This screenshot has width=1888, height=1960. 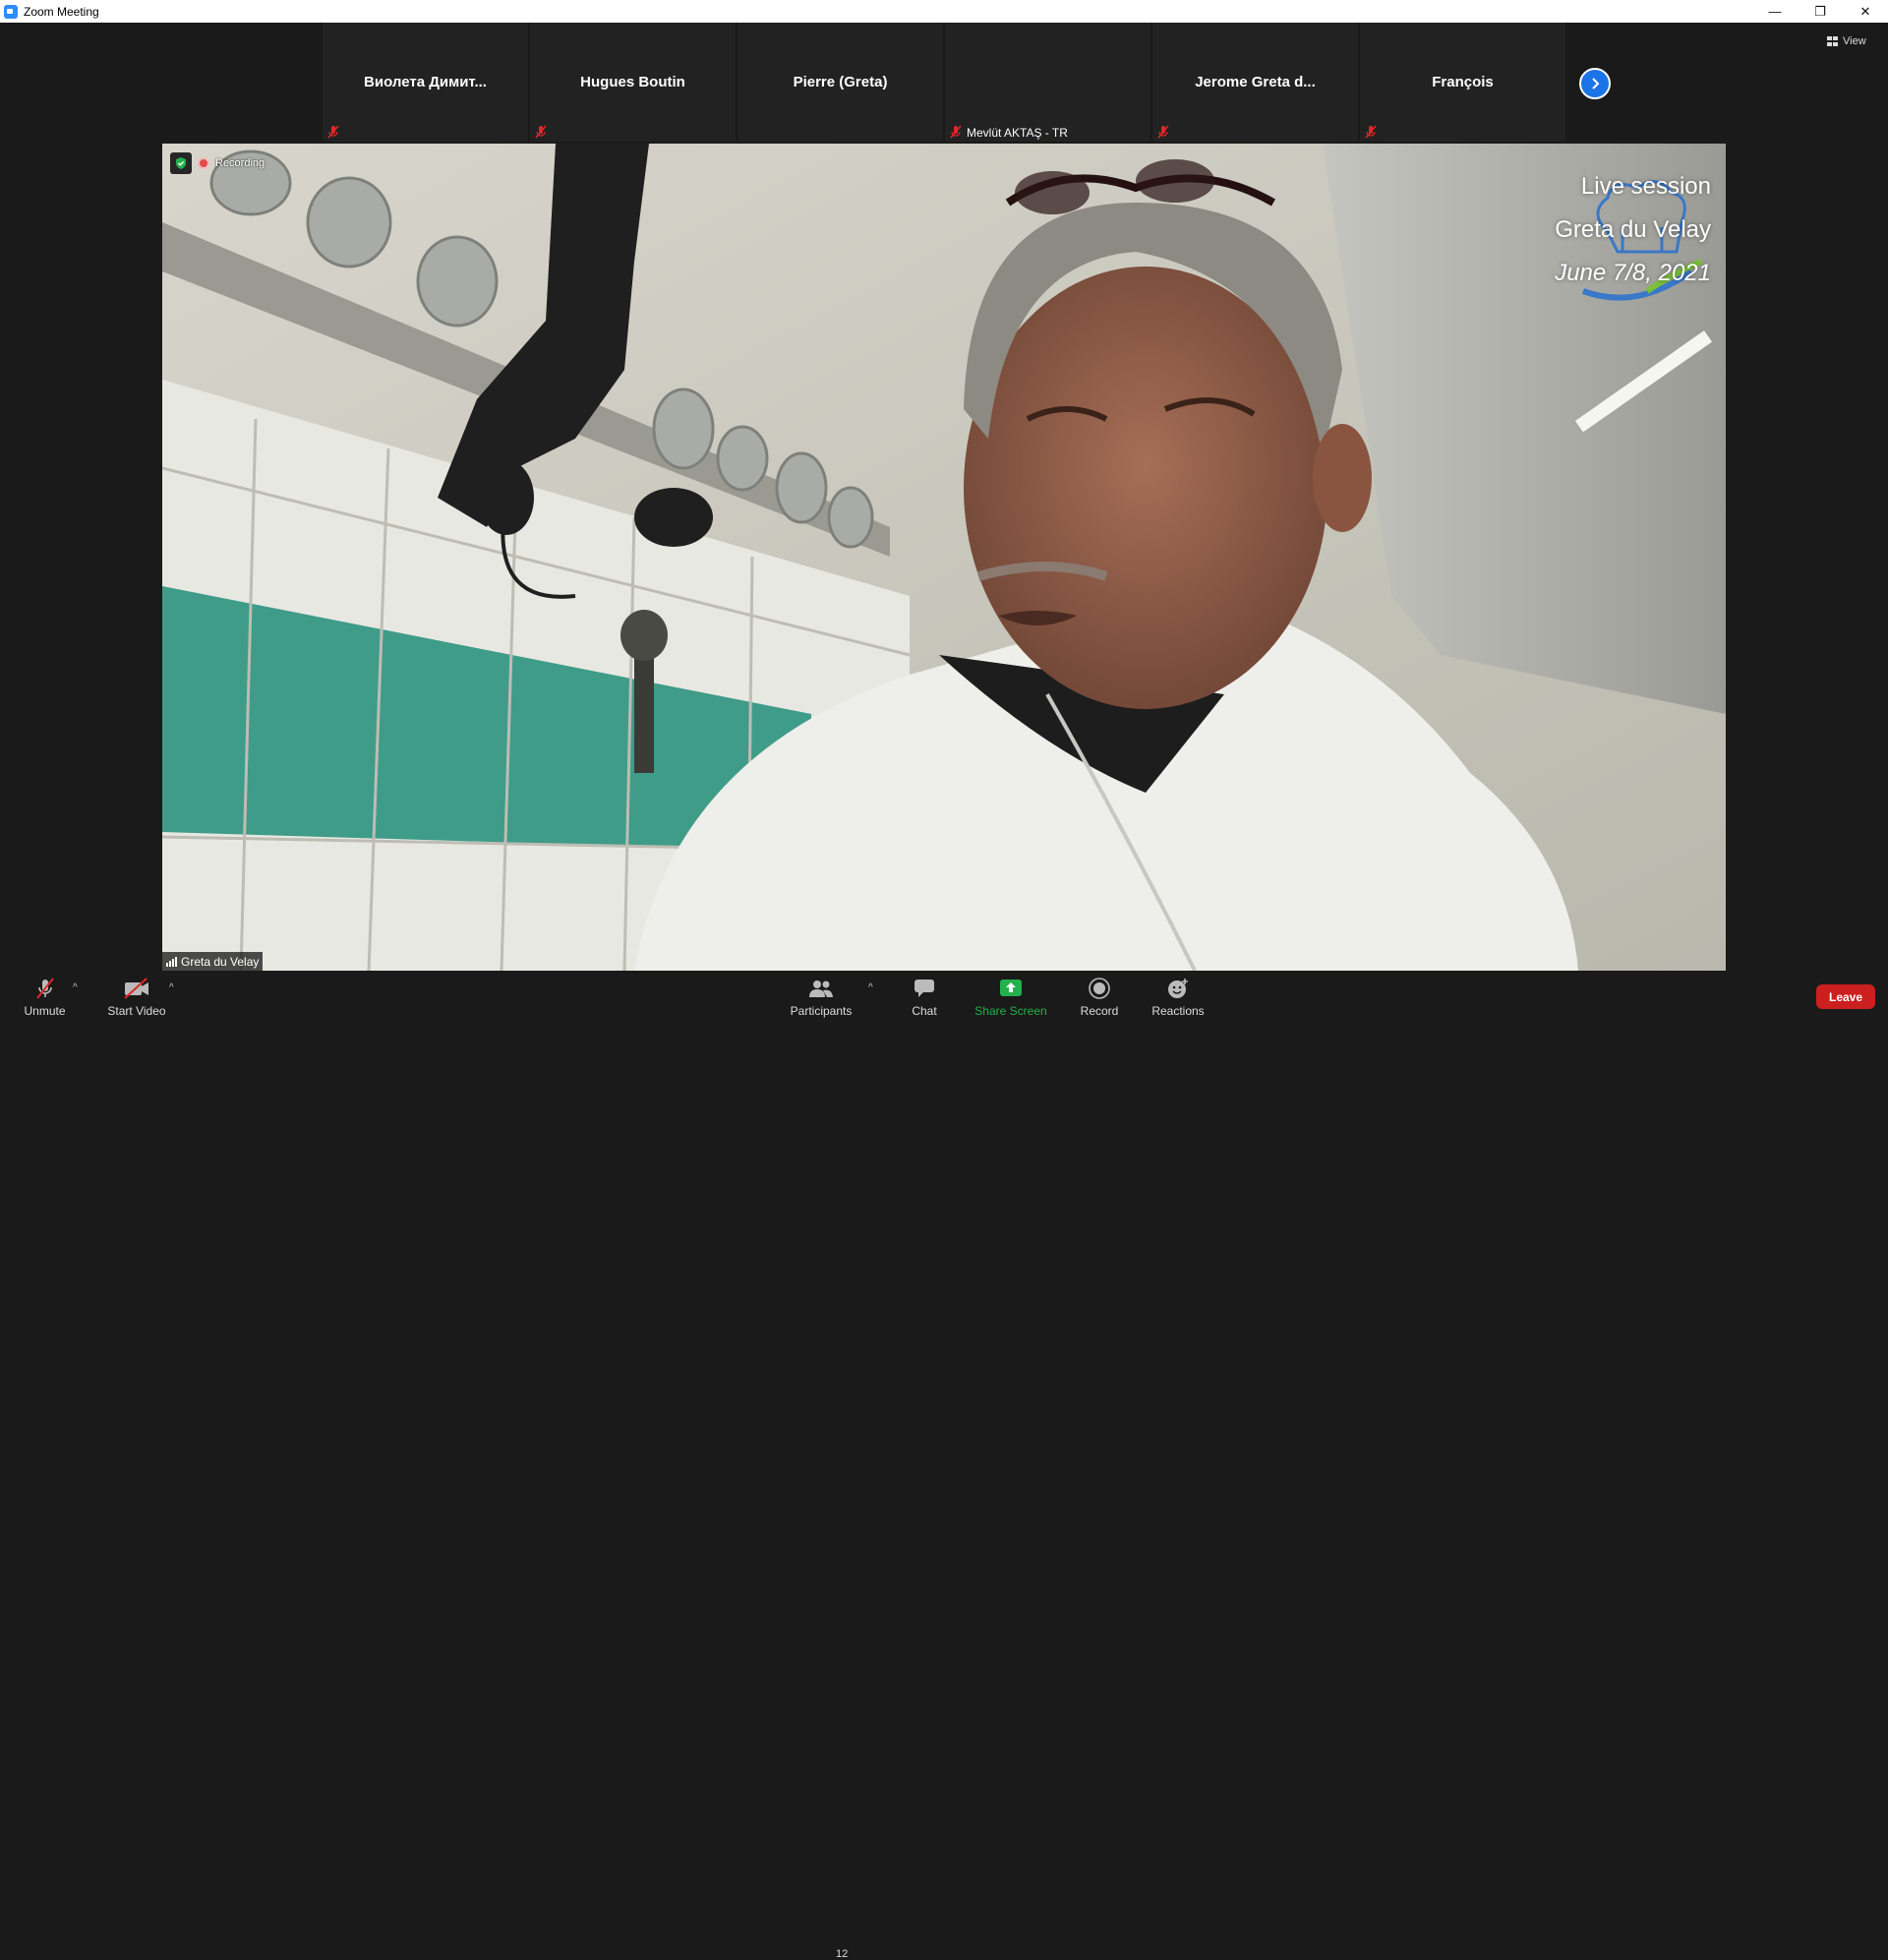 I want to click on record-dot-icon, so click(x=203, y=163).